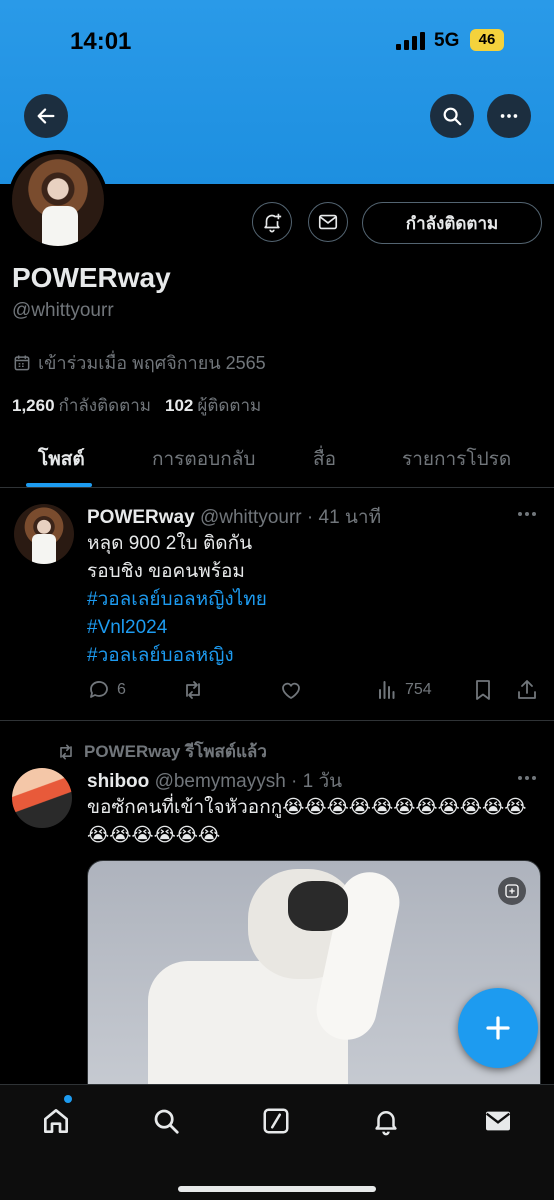  I want to click on reply-button: 6, so click(106, 690).